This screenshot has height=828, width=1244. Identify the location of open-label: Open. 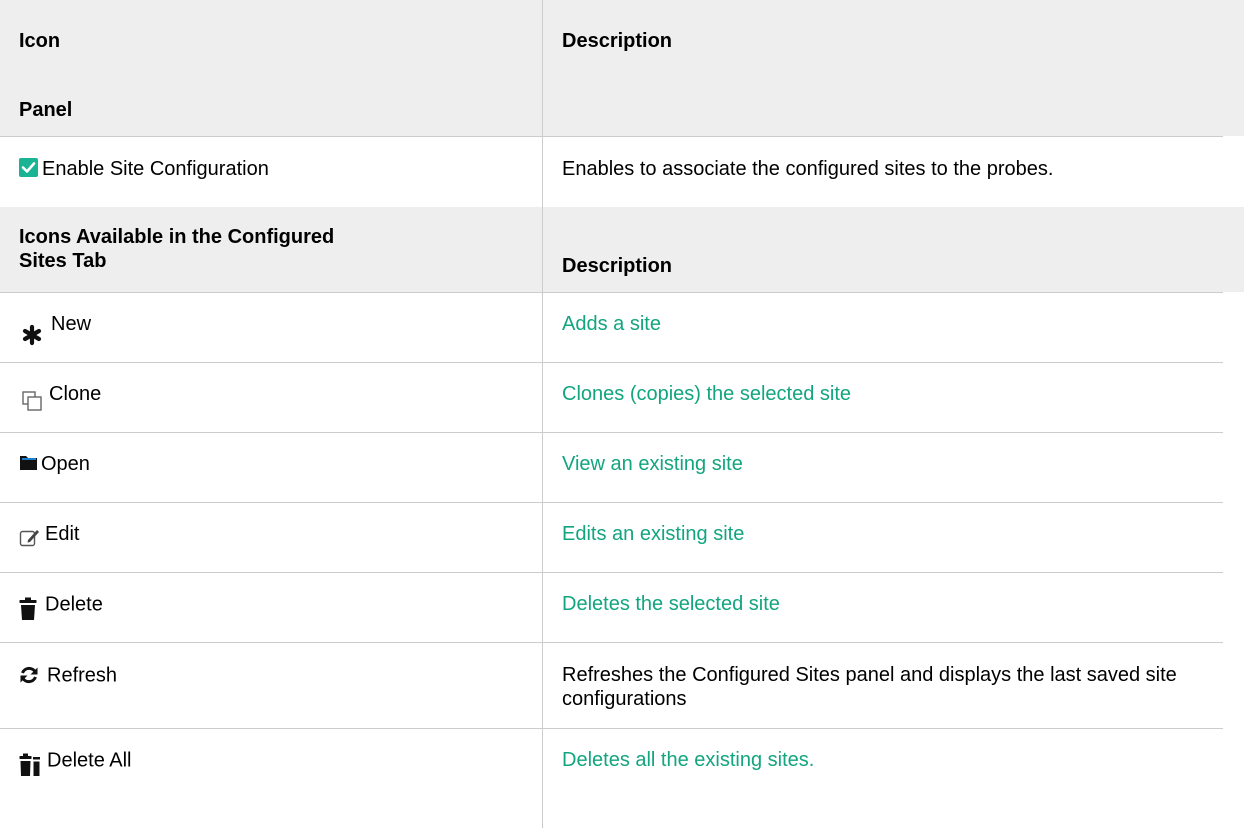
(65, 464).